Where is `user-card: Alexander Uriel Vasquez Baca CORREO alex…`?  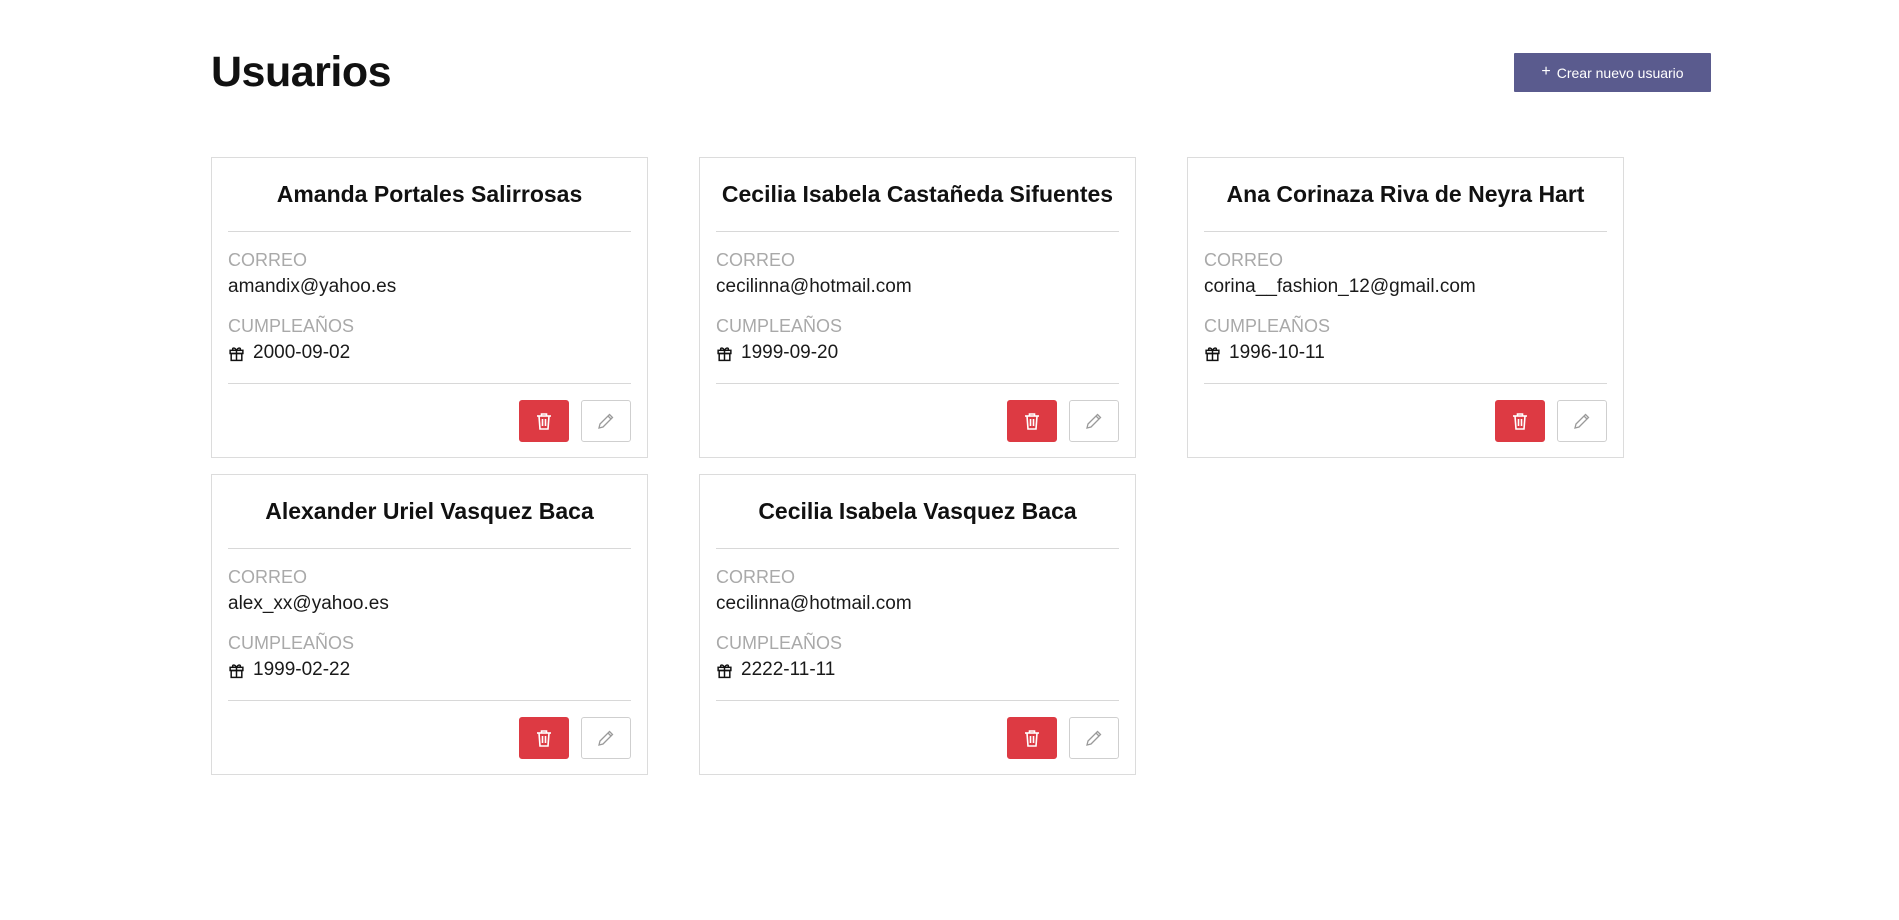 user-card: Alexander Uriel Vasquez Baca CORREO alex… is located at coordinates (429, 624).